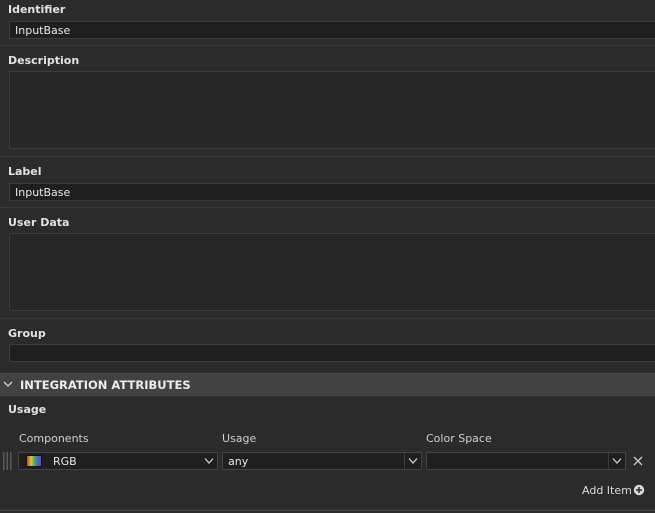 This screenshot has width=655, height=513. I want to click on close-icon, so click(638, 461).